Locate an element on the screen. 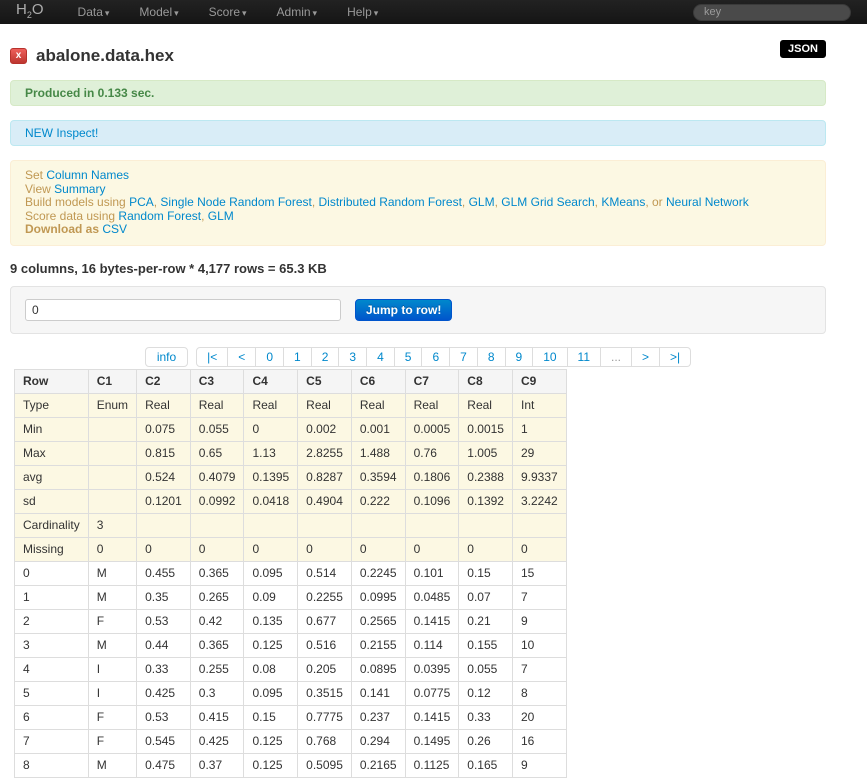  page-next: > is located at coordinates (646, 356).